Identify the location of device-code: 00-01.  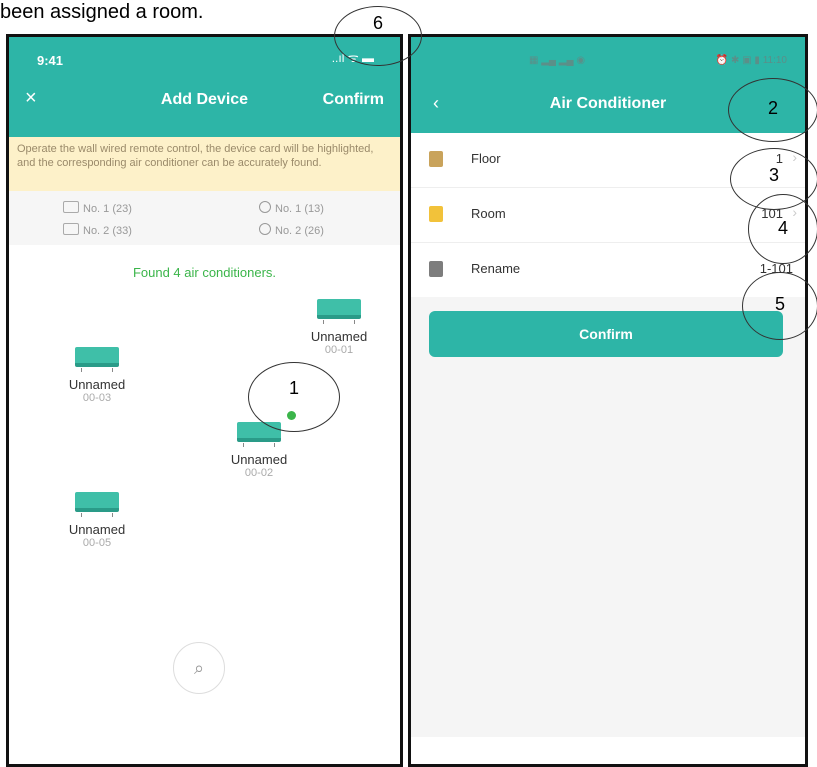
(339, 350).